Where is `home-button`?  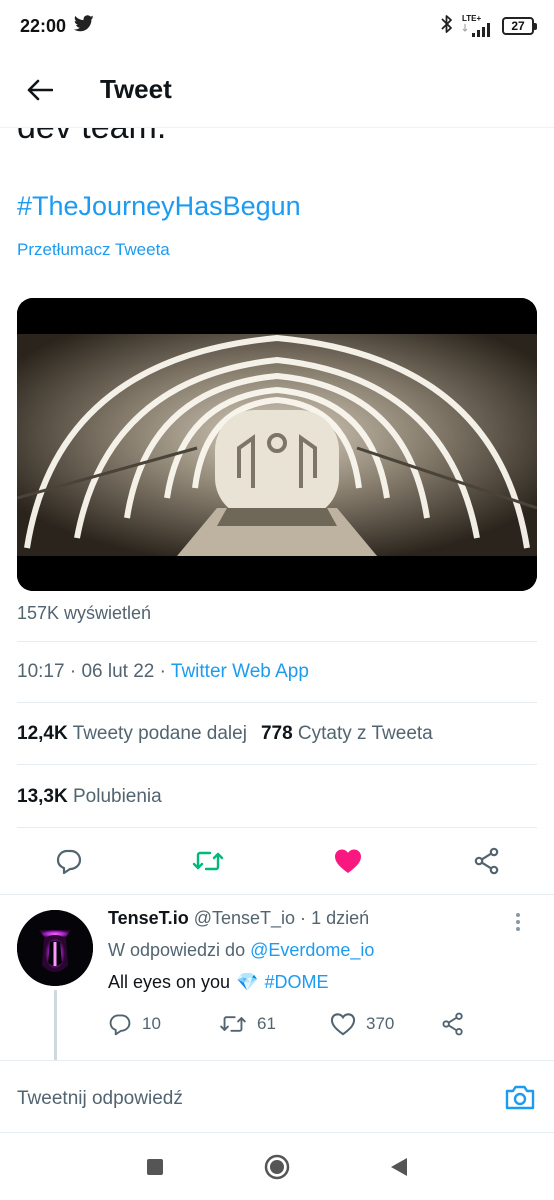
home-button is located at coordinates (277, 1167).